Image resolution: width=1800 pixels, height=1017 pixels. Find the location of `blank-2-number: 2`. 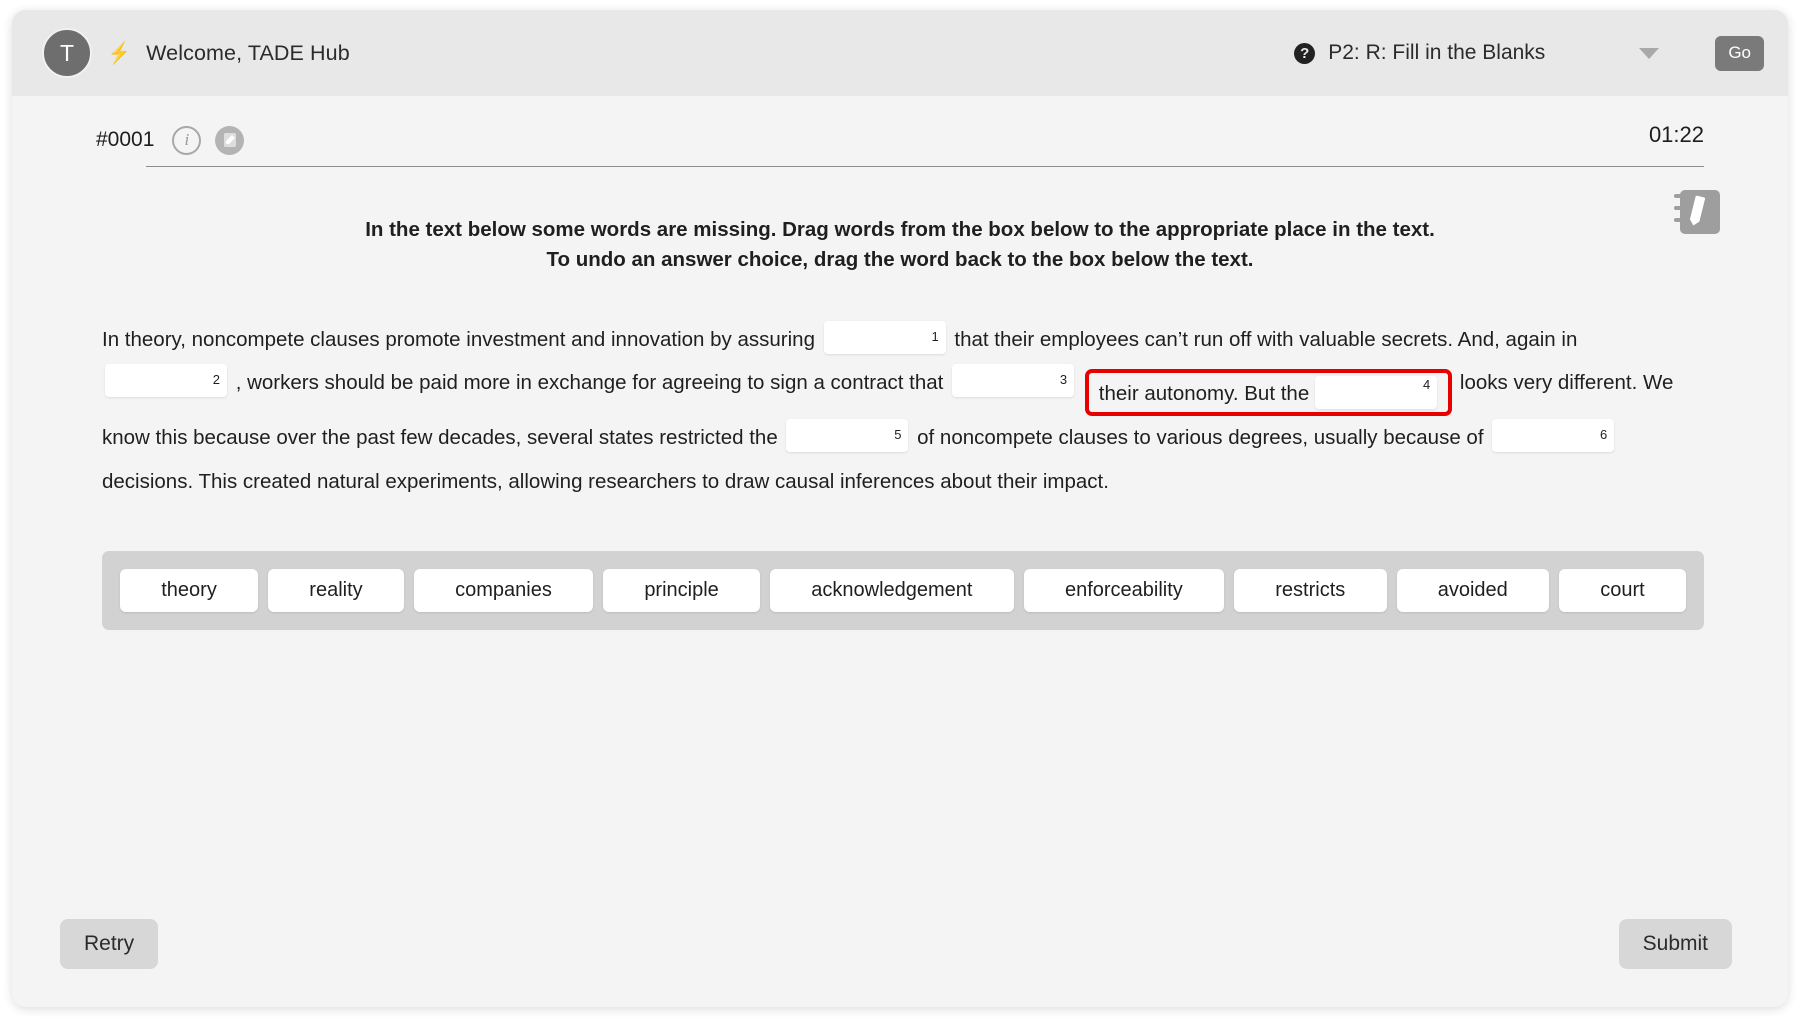

blank-2-number: 2 is located at coordinates (216, 380).